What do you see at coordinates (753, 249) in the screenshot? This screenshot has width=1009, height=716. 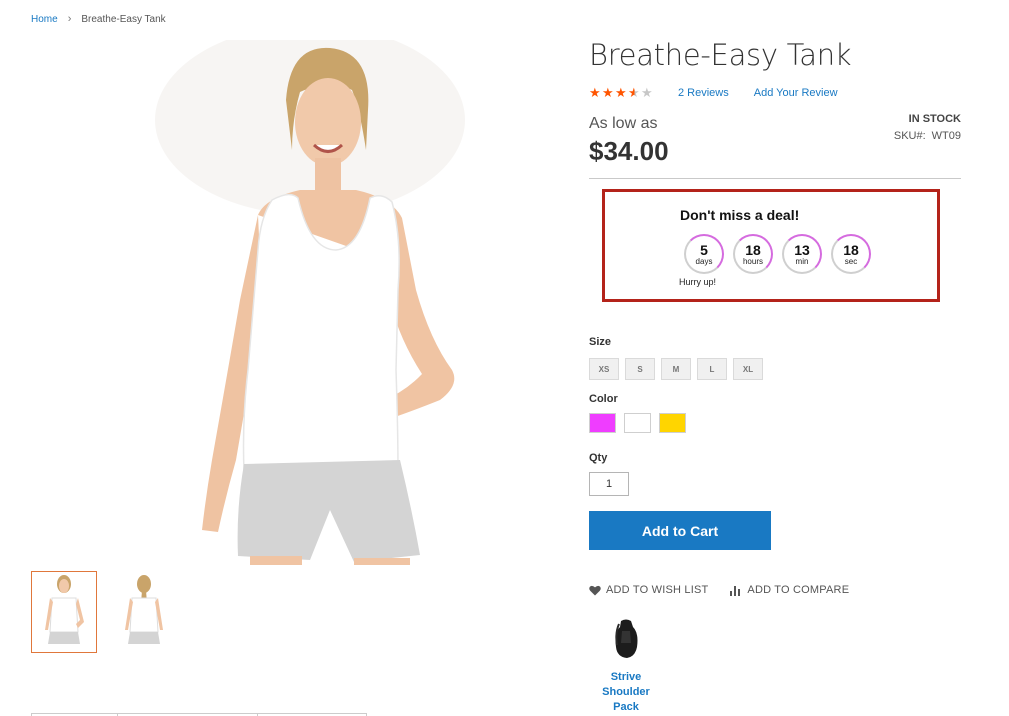 I see `countdown-hours-value: 18` at bounding box center [753, 249].